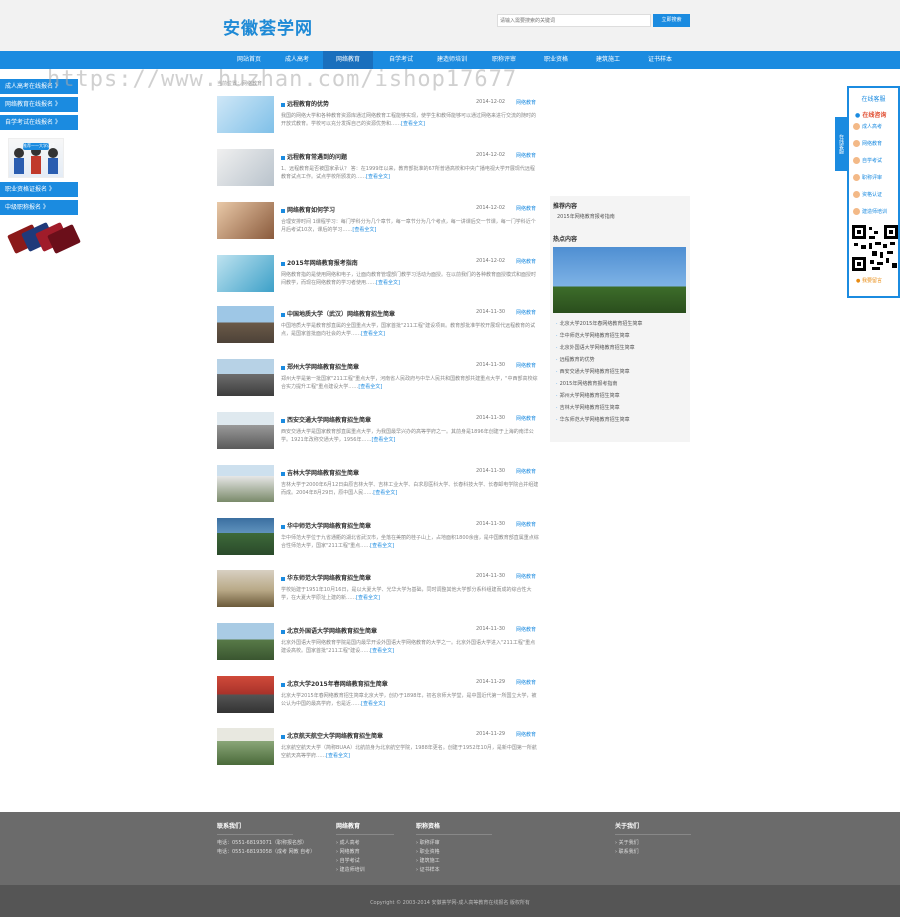 Image resolution: width=900 pixels, height=917 pixels. What do you see at coordinates (365, 852) in the screenshot?
I see `footer-link: › 网络教育` at bounding box center [365, 852].